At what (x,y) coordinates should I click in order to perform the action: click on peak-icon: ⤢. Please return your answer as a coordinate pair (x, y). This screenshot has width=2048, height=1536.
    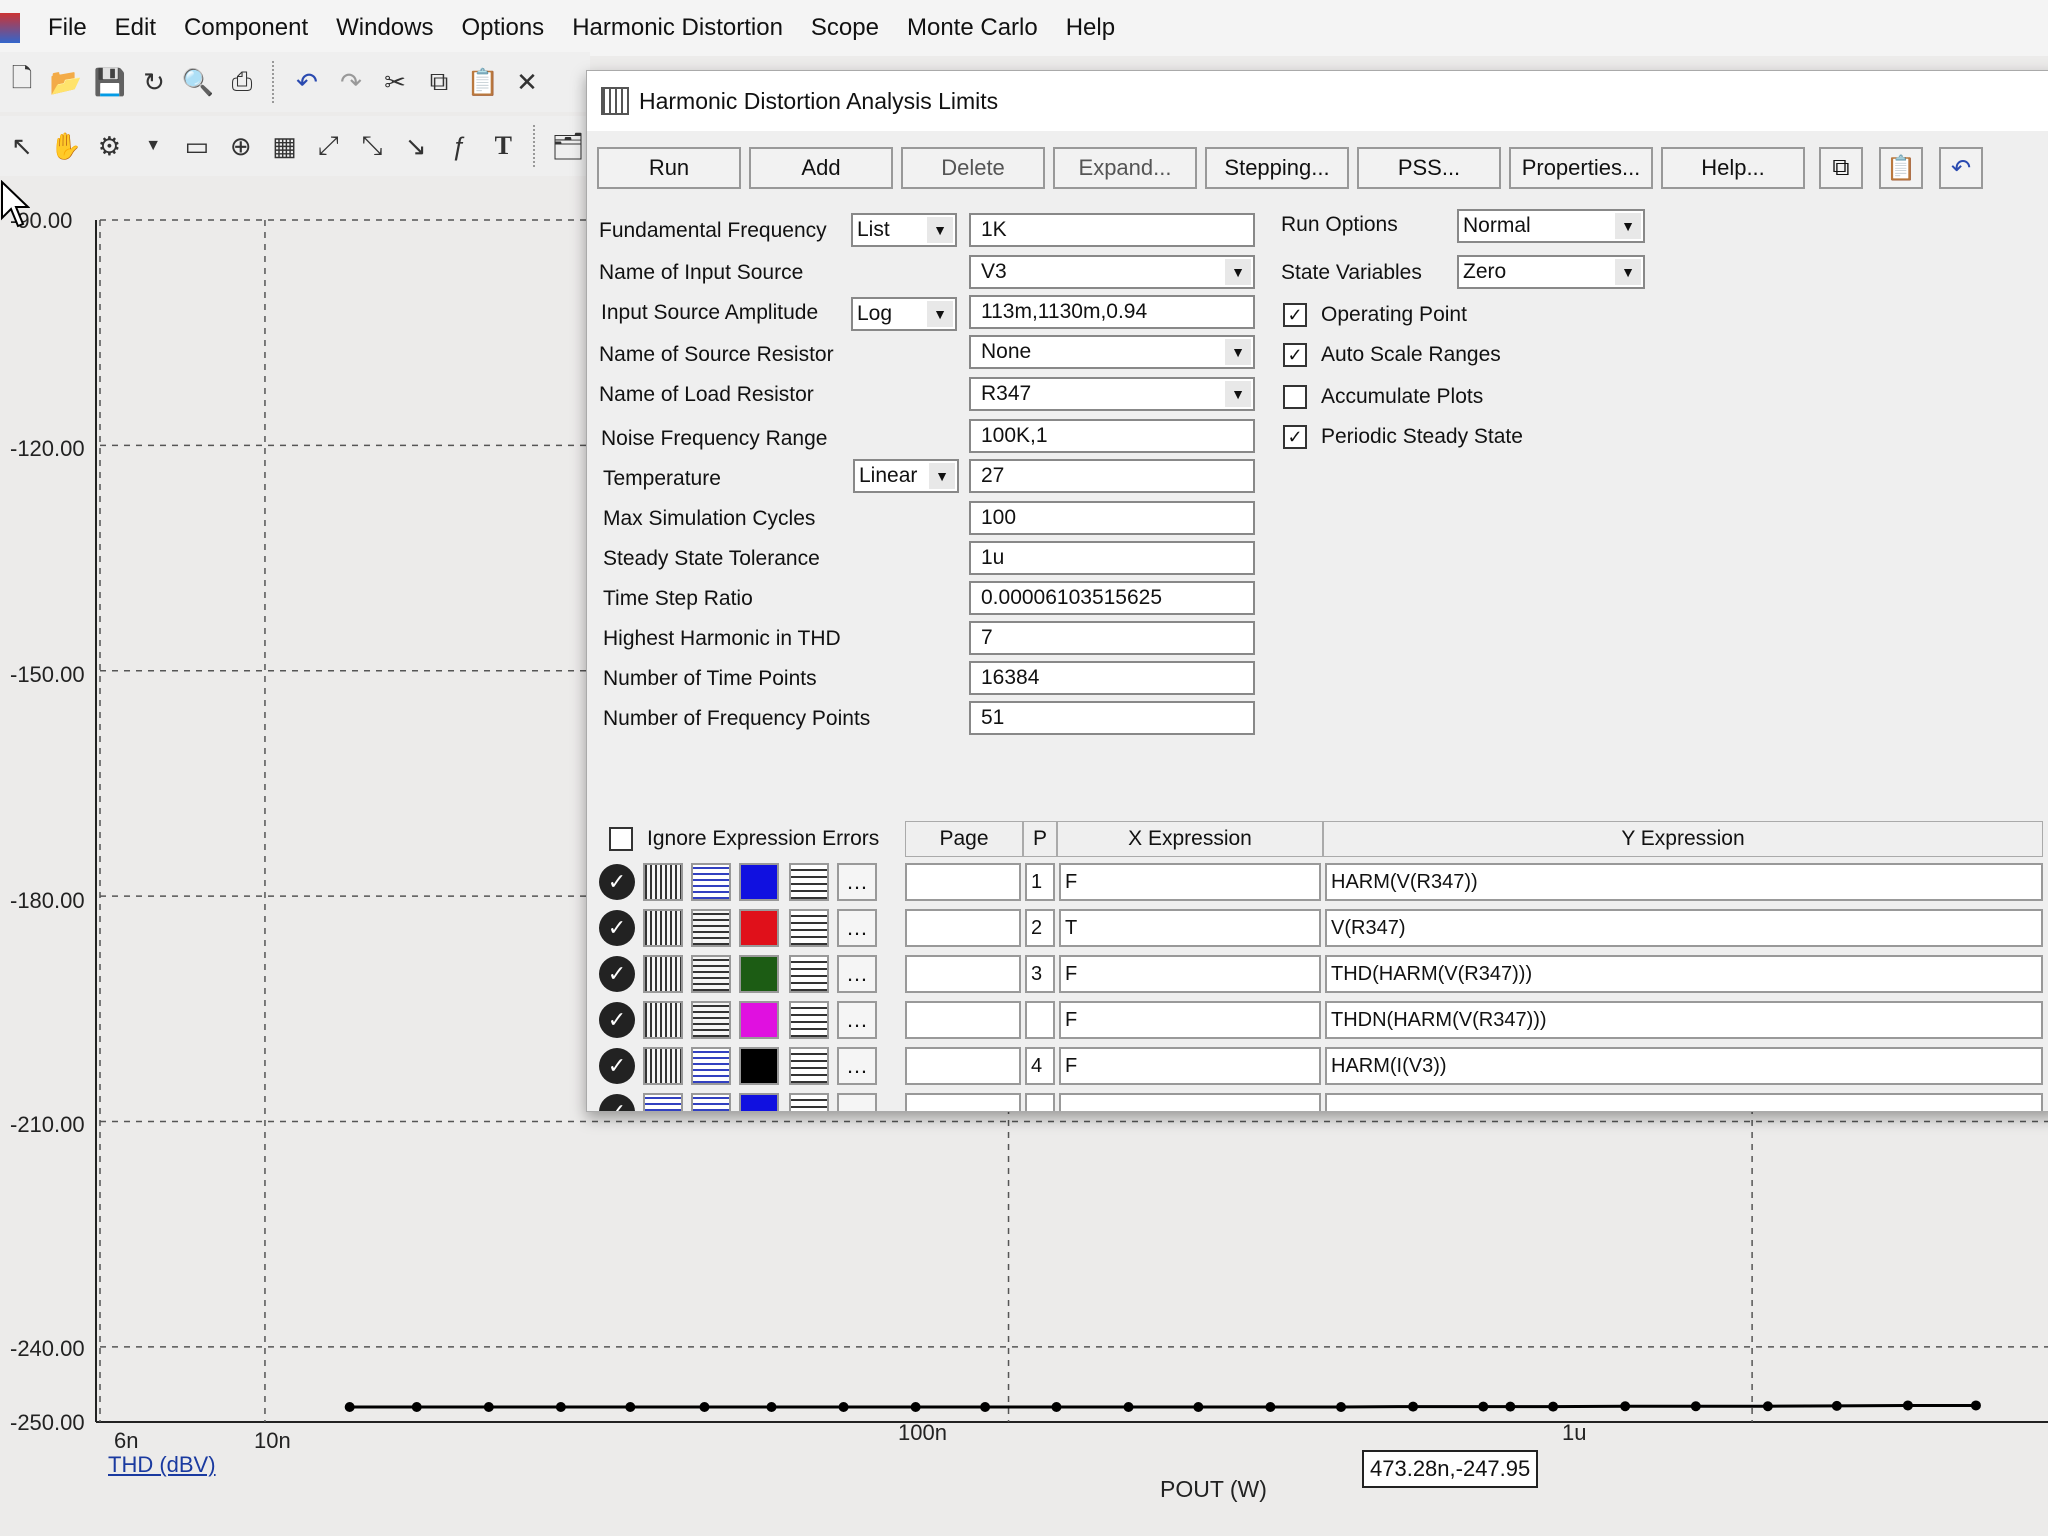
    Looking at the image, I should click on (328, 146).